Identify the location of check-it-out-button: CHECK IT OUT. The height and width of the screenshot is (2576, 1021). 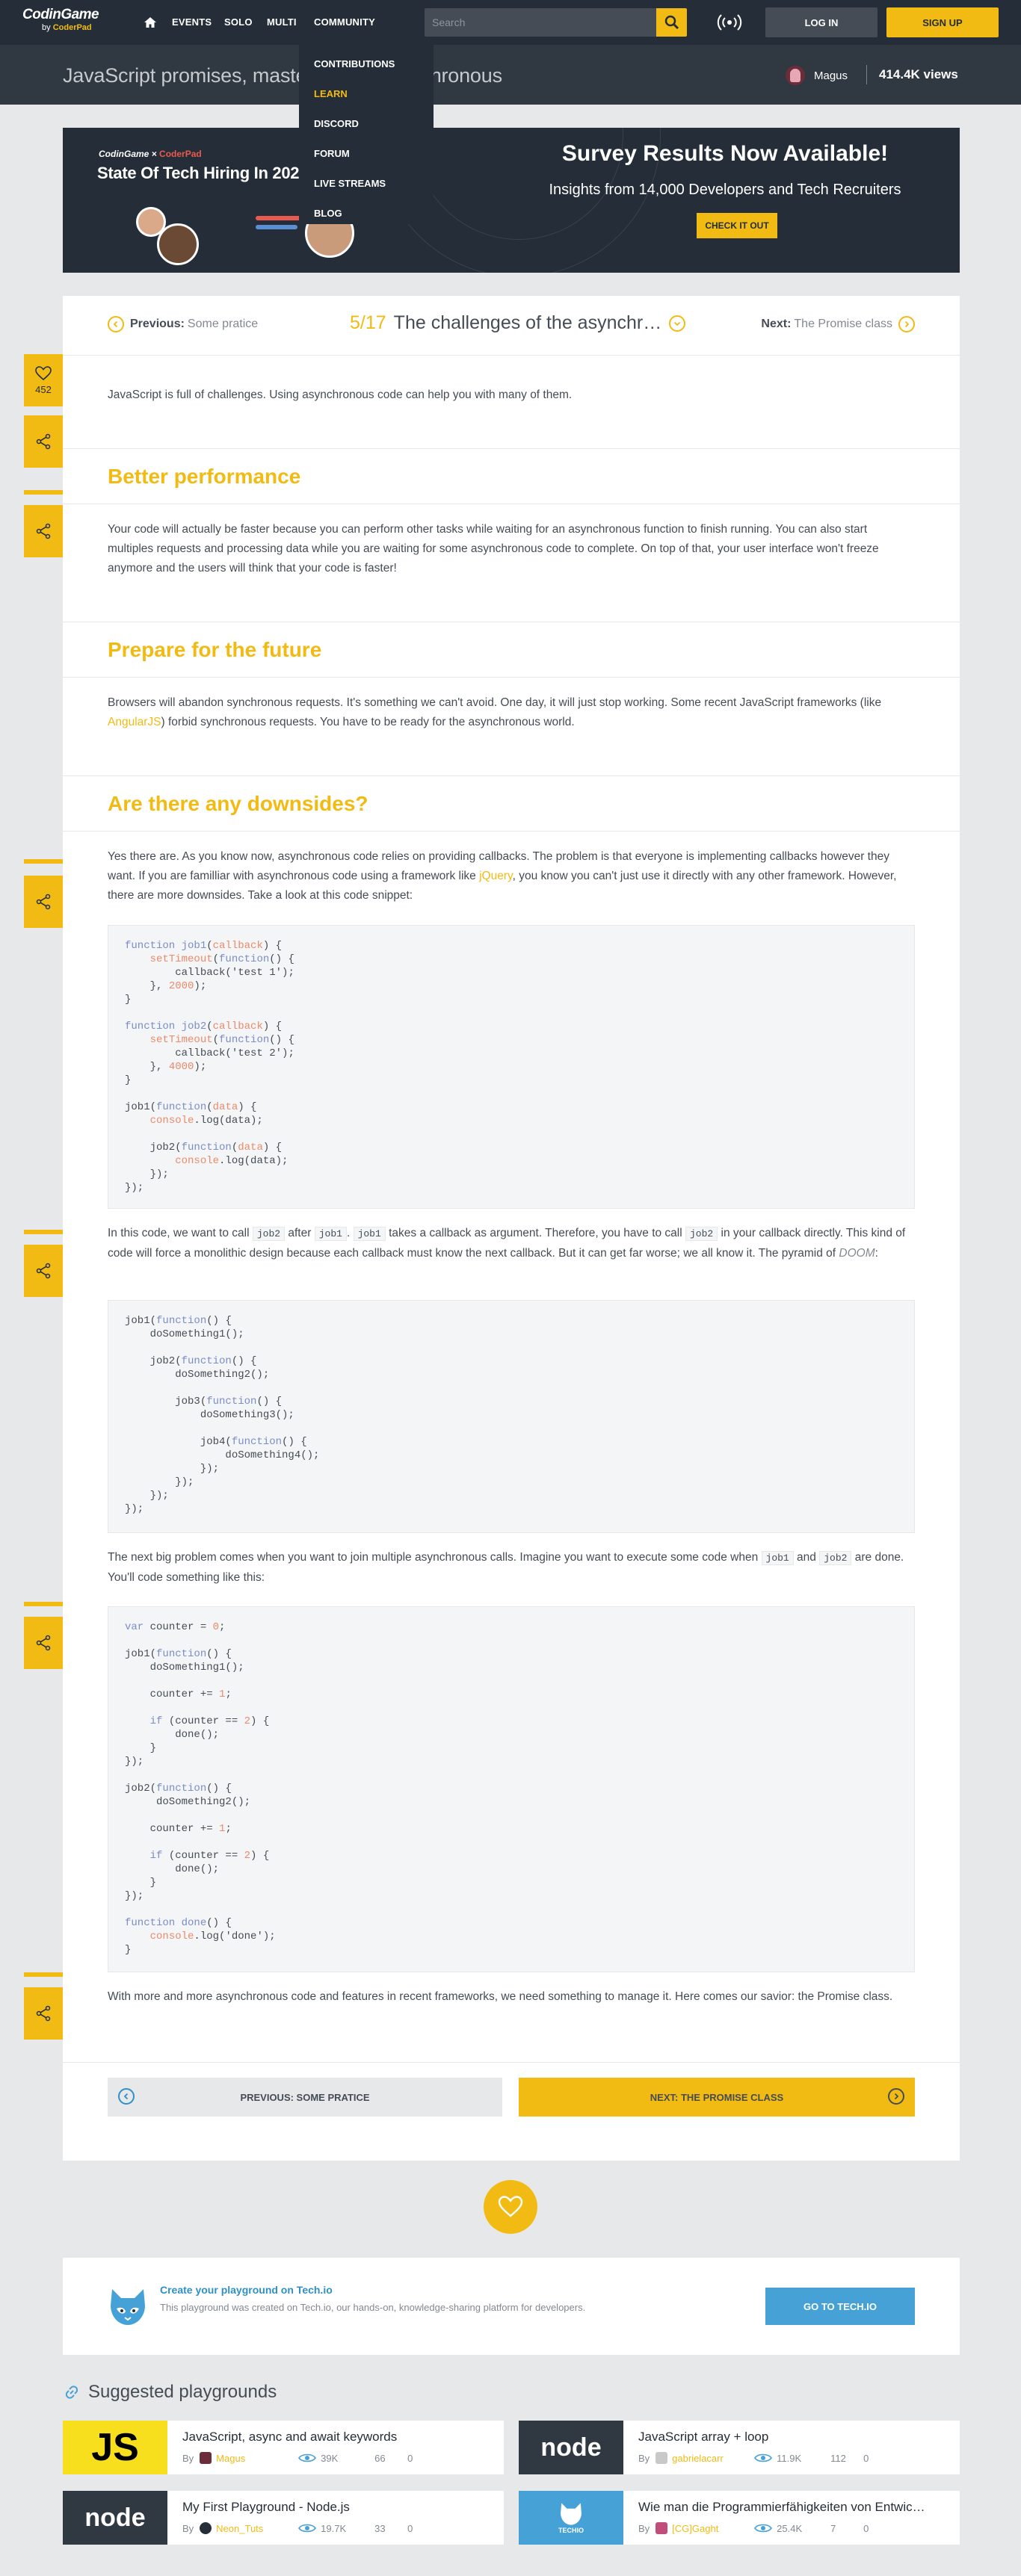
(737, 225).